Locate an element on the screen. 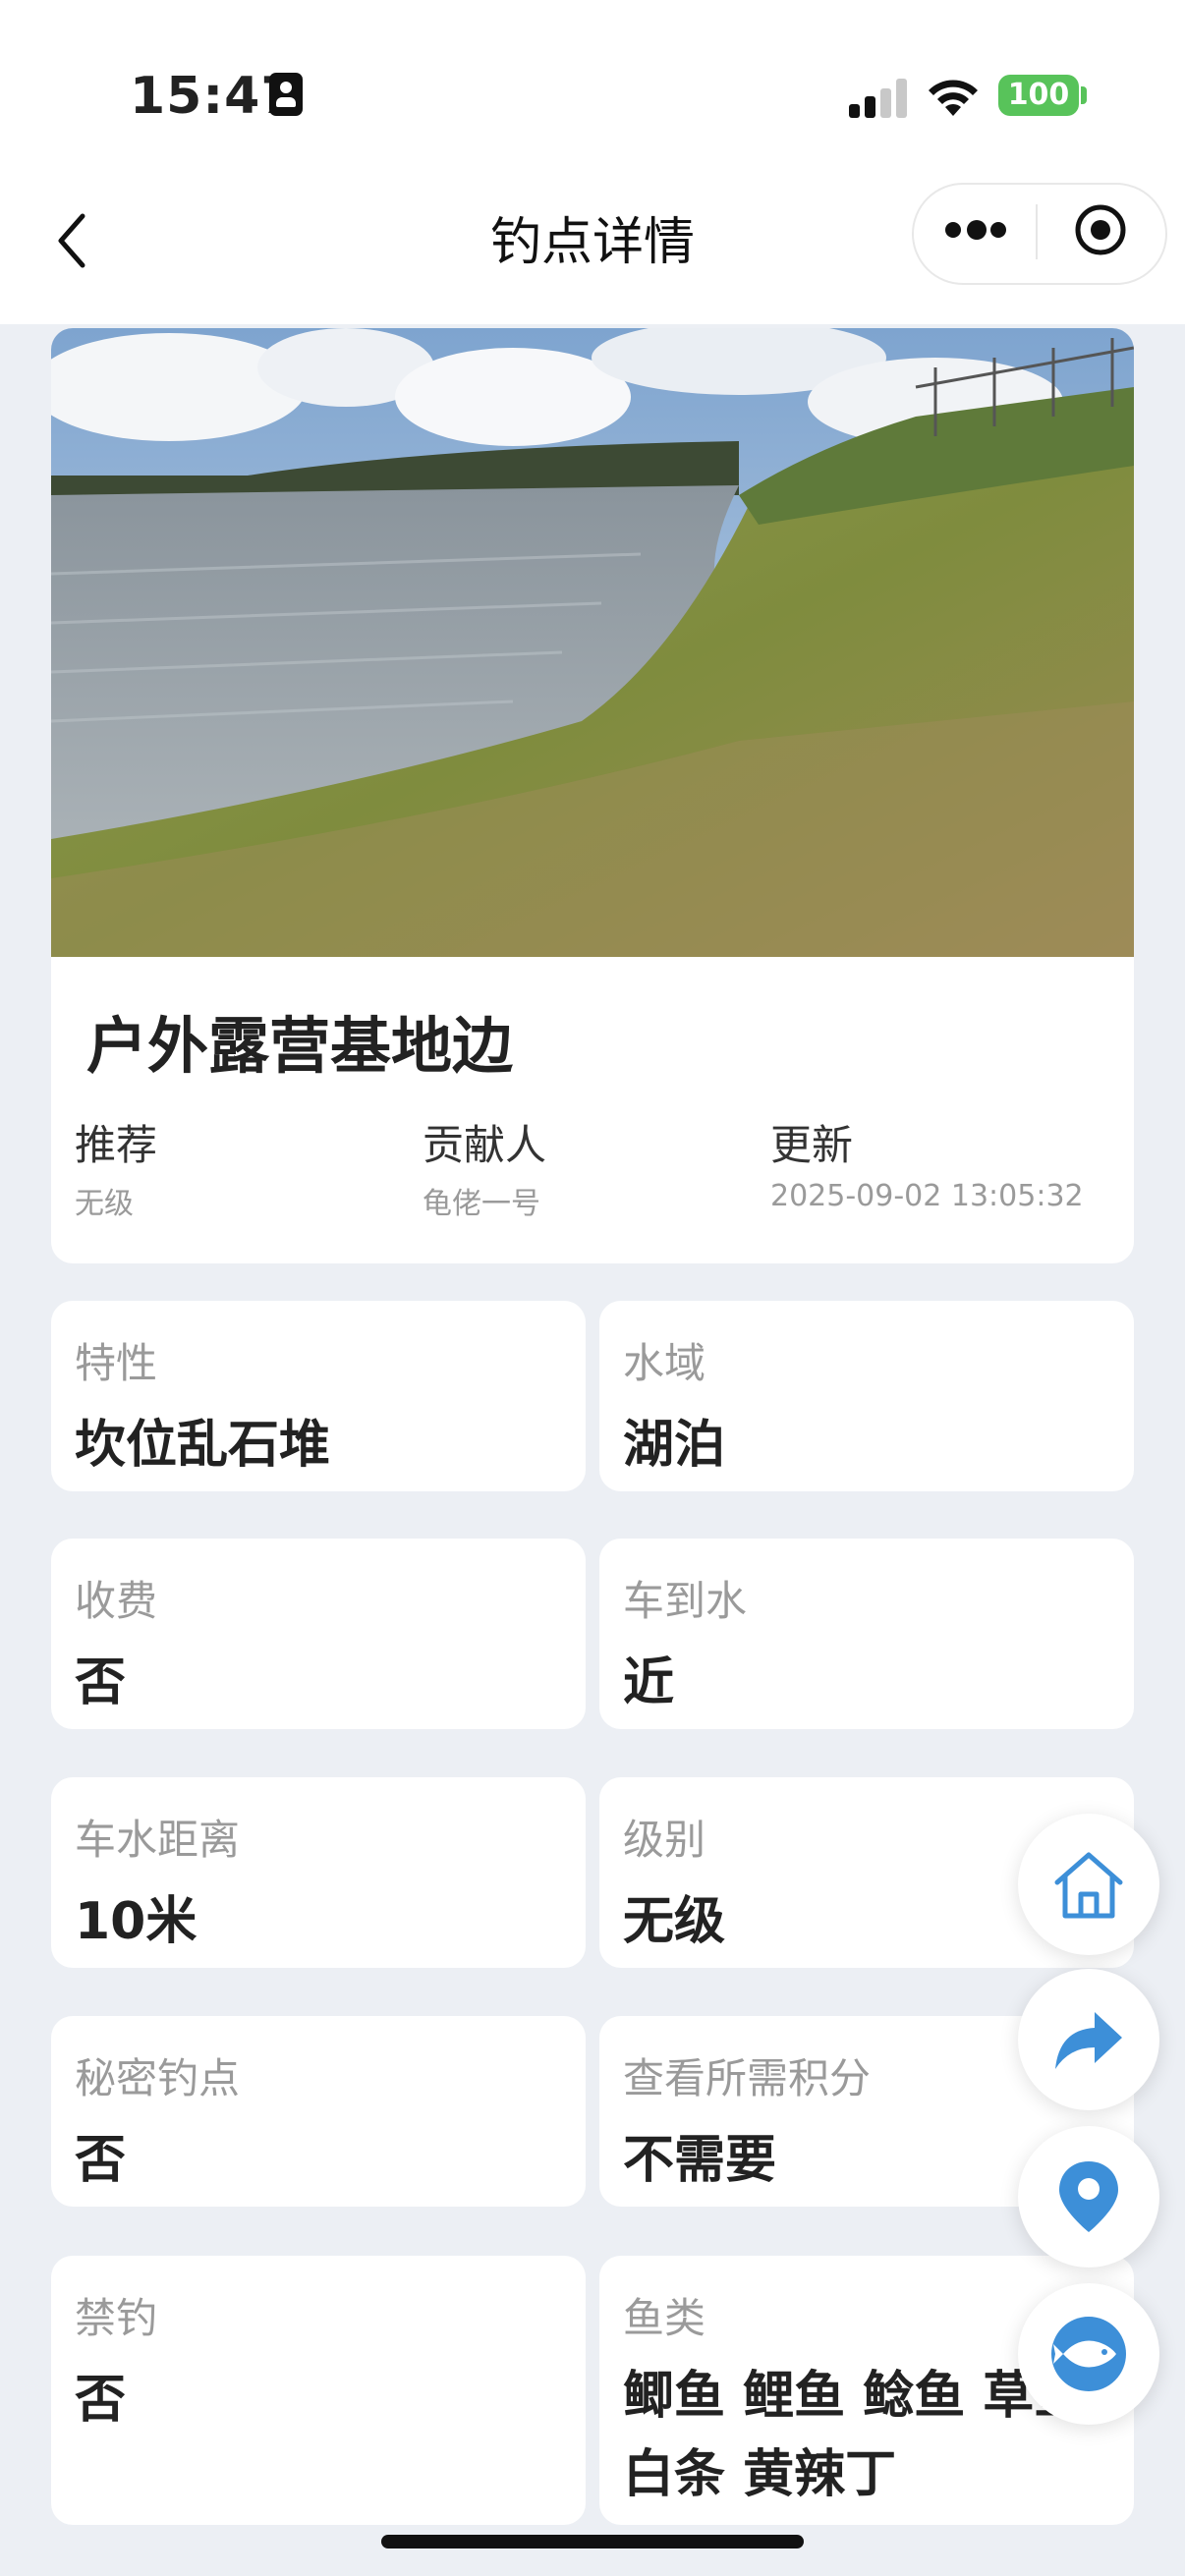 The height and width of the screenshot is (2576, 1185). info-label: 车水距离 is located at coordinates (158, 1840).